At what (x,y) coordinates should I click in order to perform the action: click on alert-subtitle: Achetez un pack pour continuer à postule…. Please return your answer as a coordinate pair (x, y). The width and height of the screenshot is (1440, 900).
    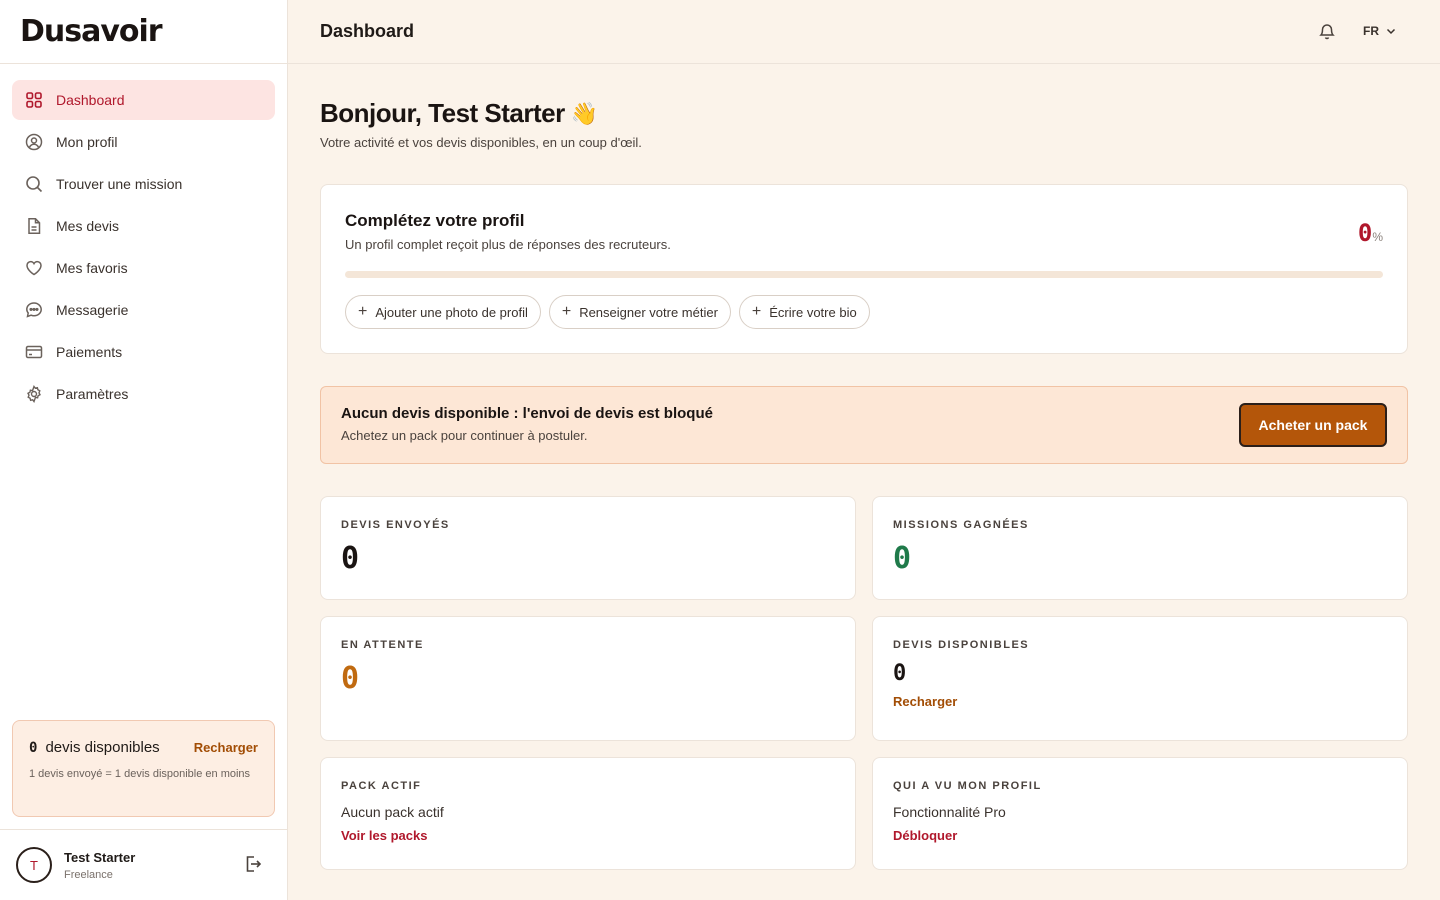
    Looking at the image, I should click on (464, 435).